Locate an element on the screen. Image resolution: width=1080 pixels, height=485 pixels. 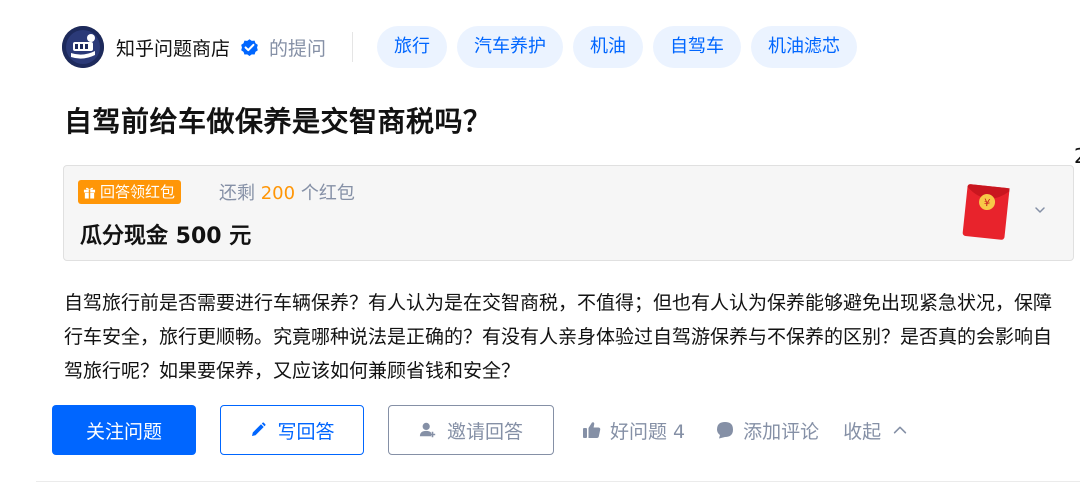
verified-badge-icon is located at coordinates (249, 47).